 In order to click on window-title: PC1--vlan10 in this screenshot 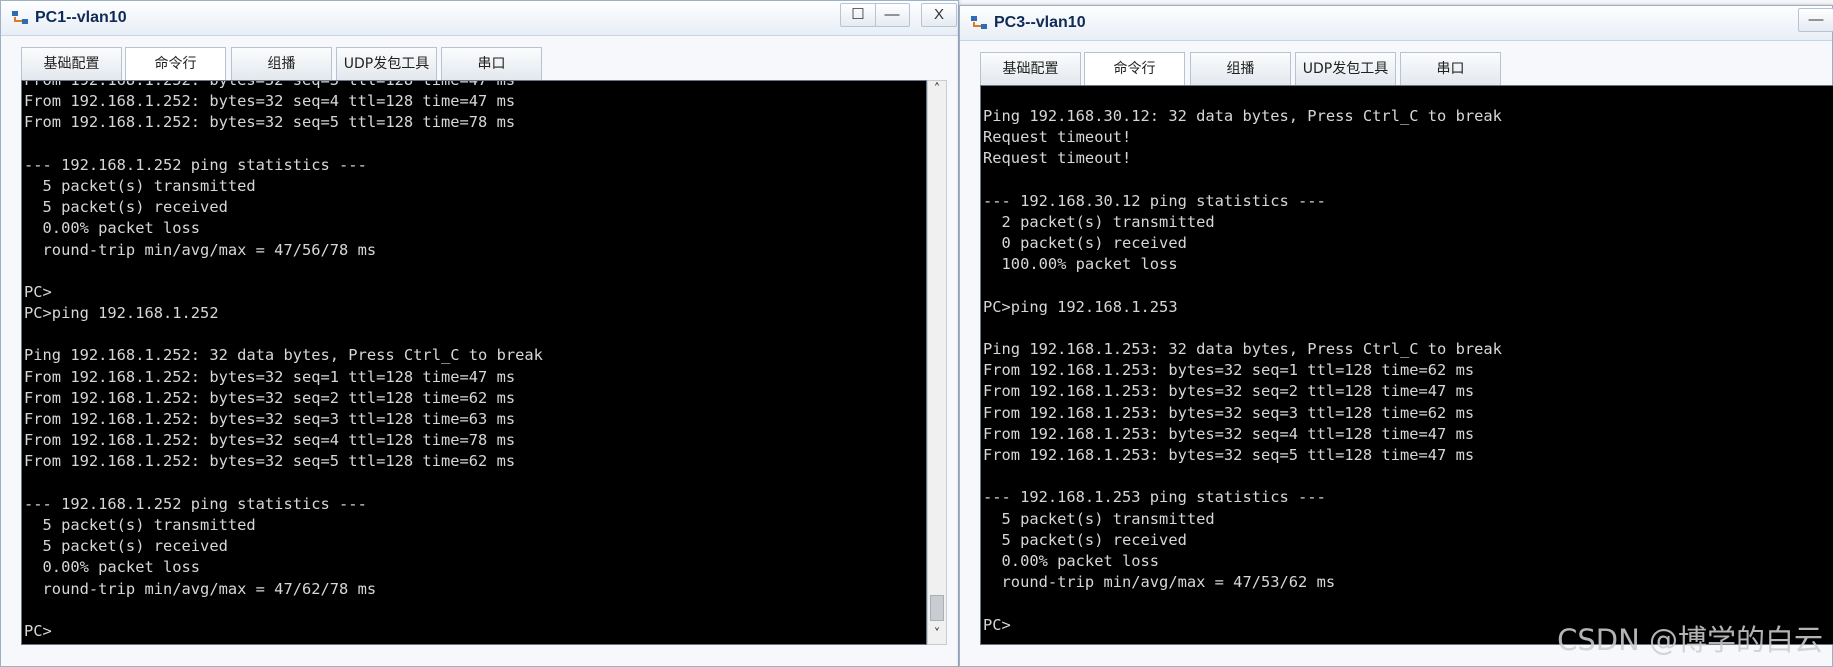, I will do `click(81, 17)`.